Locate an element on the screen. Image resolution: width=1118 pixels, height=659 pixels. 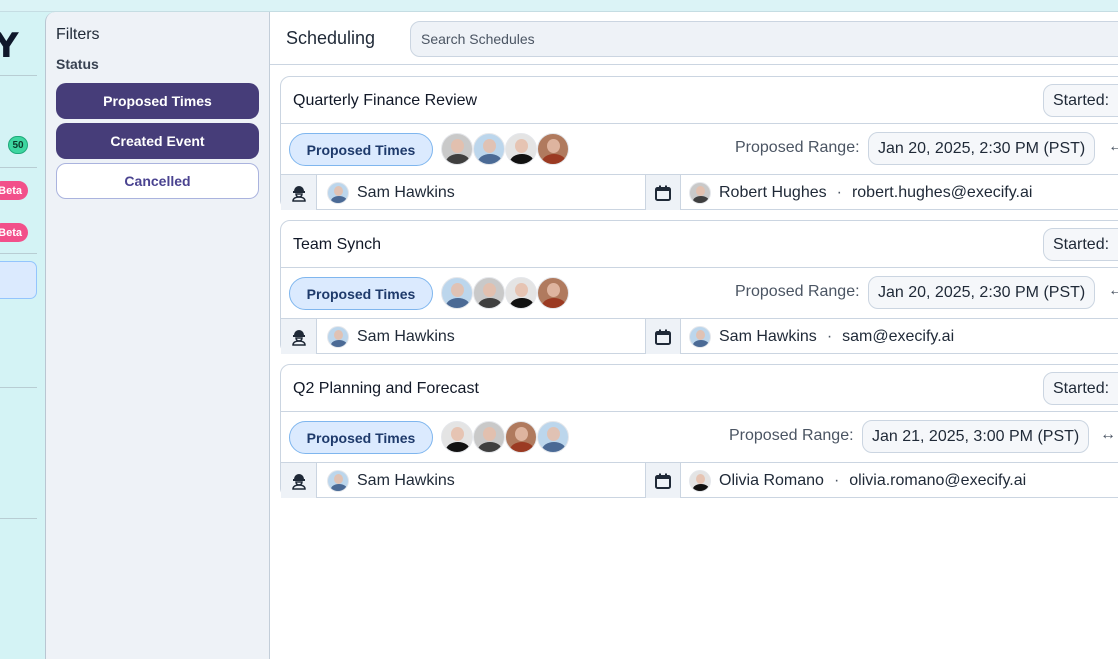
event-contact: Robert Hughes · robert.hughes@execify.ai is located at coordinates (860, 192).